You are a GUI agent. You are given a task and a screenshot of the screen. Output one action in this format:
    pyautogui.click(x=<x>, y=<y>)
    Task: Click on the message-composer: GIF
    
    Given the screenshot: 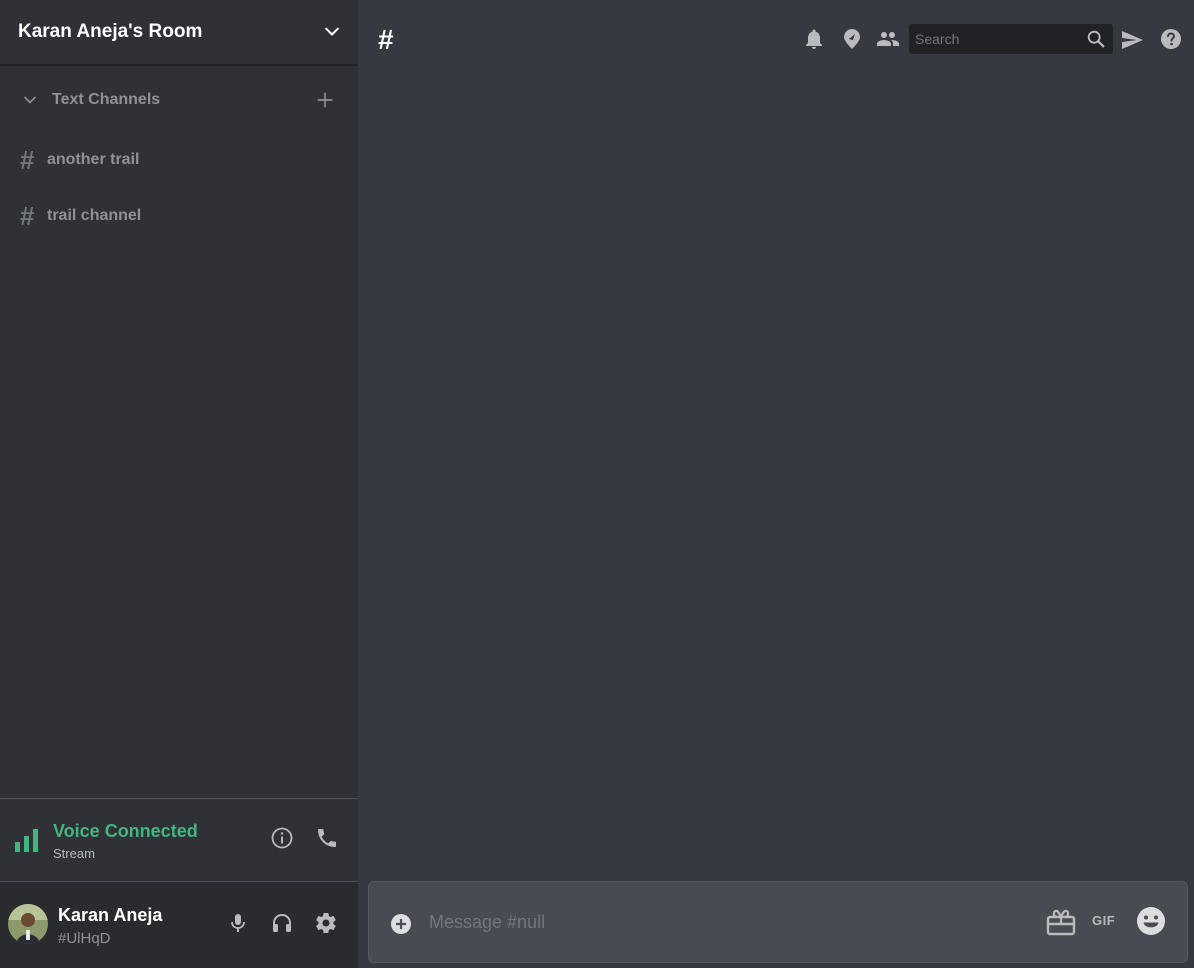 What is the action you would take?
    pyautogui.click(x=778, y=922)
    